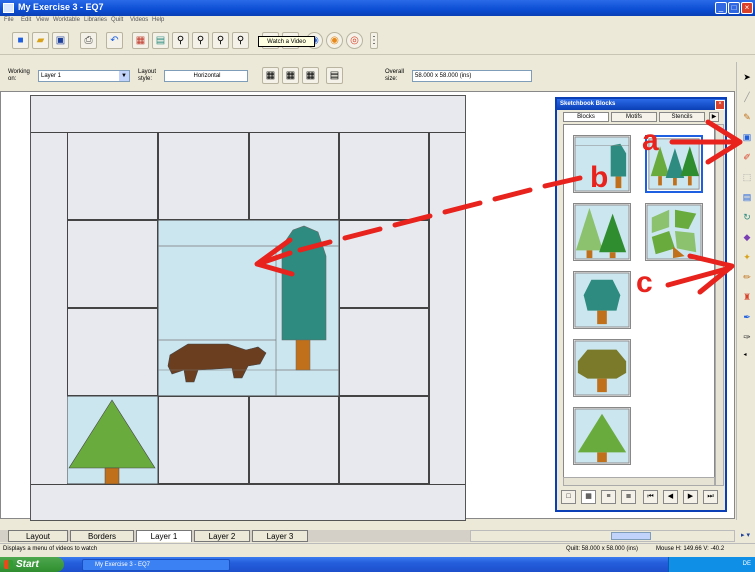  Describe the element at coordinates (222, 536) in the screenshot. I see `tab-layer-2: Layer 2` at that location.